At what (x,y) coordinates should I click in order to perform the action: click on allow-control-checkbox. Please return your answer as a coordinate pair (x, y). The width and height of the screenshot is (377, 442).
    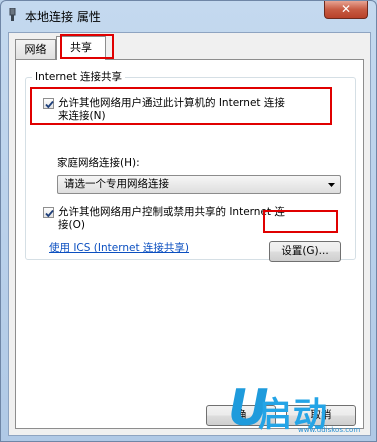
    Looking at the image, I should click on (48, 212).